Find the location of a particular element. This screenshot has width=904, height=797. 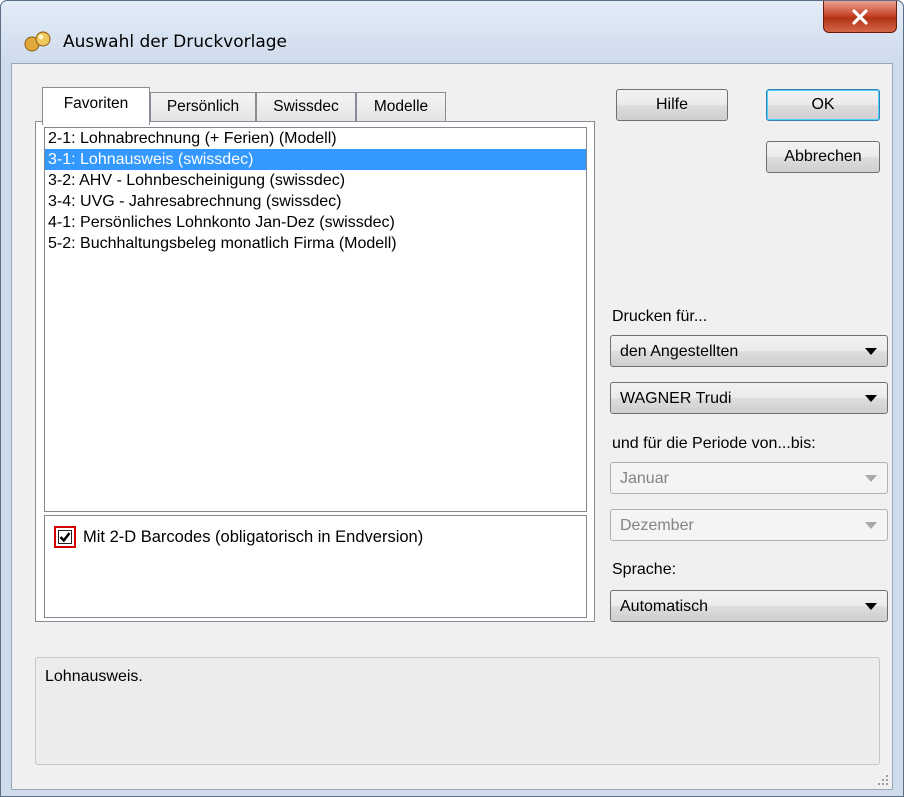

close-icon is located at coordinates (860, 16).